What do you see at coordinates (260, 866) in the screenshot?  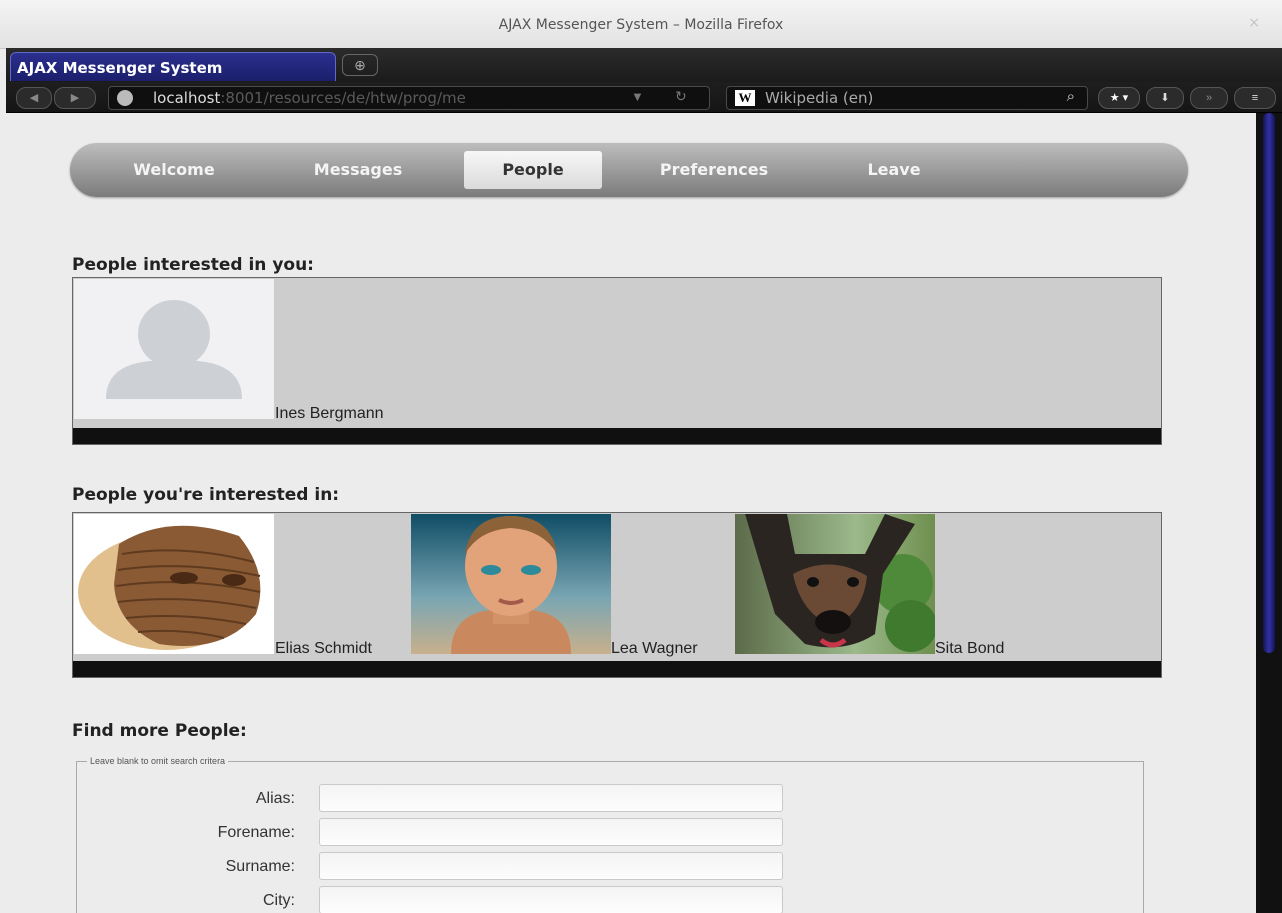 I see `surname-label: Surname:` at bounding box center [260, 866].